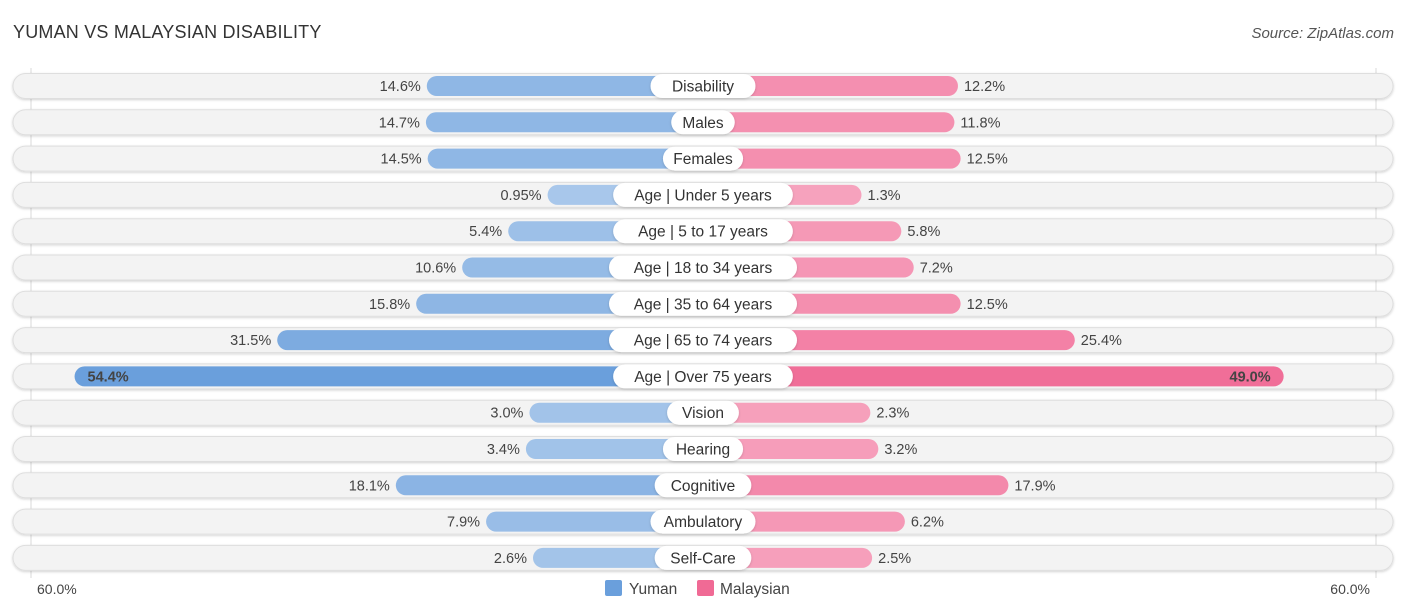 Image resolution: width=1406 pixels, height=612 pixels. I want to click on value-label-malaysian: 2.3%, so click(892, 414).